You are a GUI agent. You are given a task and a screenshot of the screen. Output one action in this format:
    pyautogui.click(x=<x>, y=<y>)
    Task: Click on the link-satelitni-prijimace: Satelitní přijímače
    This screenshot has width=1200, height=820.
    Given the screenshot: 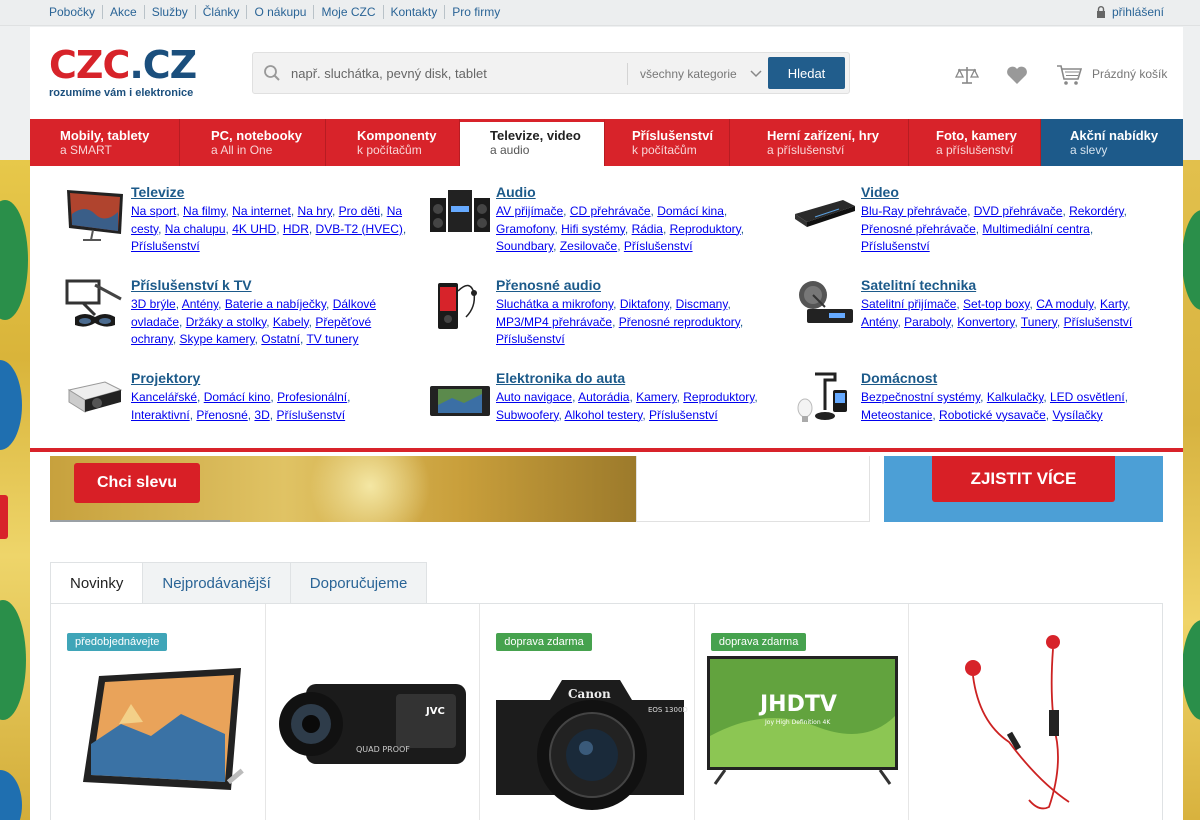 What is the action you would take?
    pyautogui.click(x=908, y=304)
    